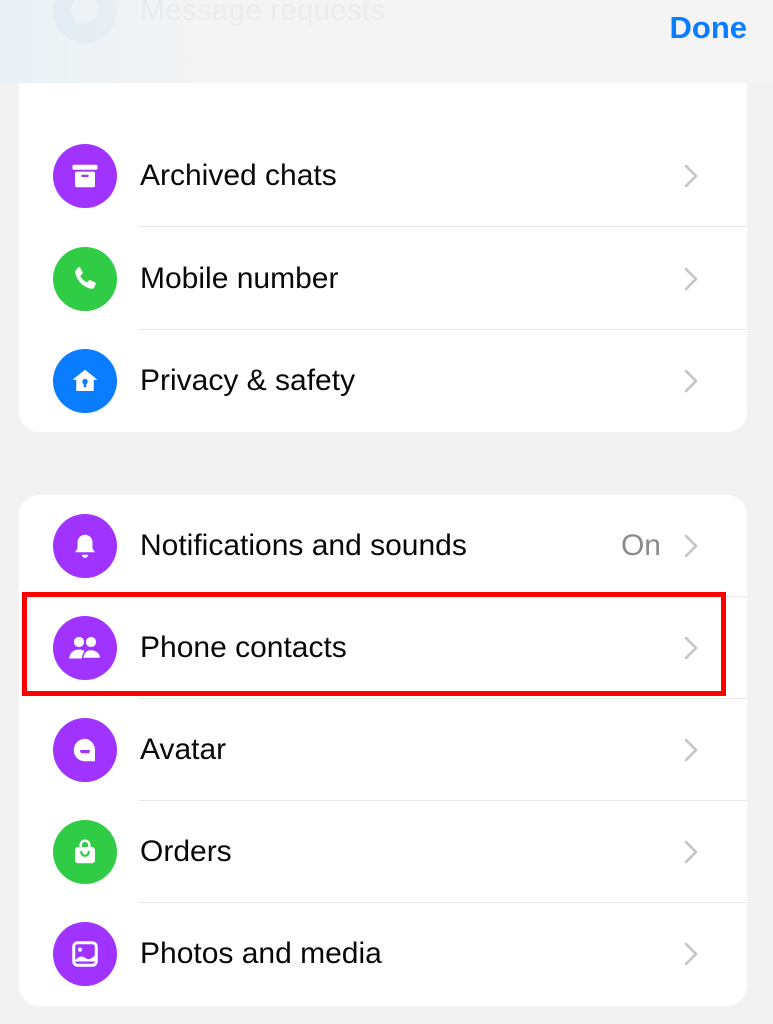 This screenshot has height=1024, width=773. I want to click on nav-header: Done, so click(386, 41).